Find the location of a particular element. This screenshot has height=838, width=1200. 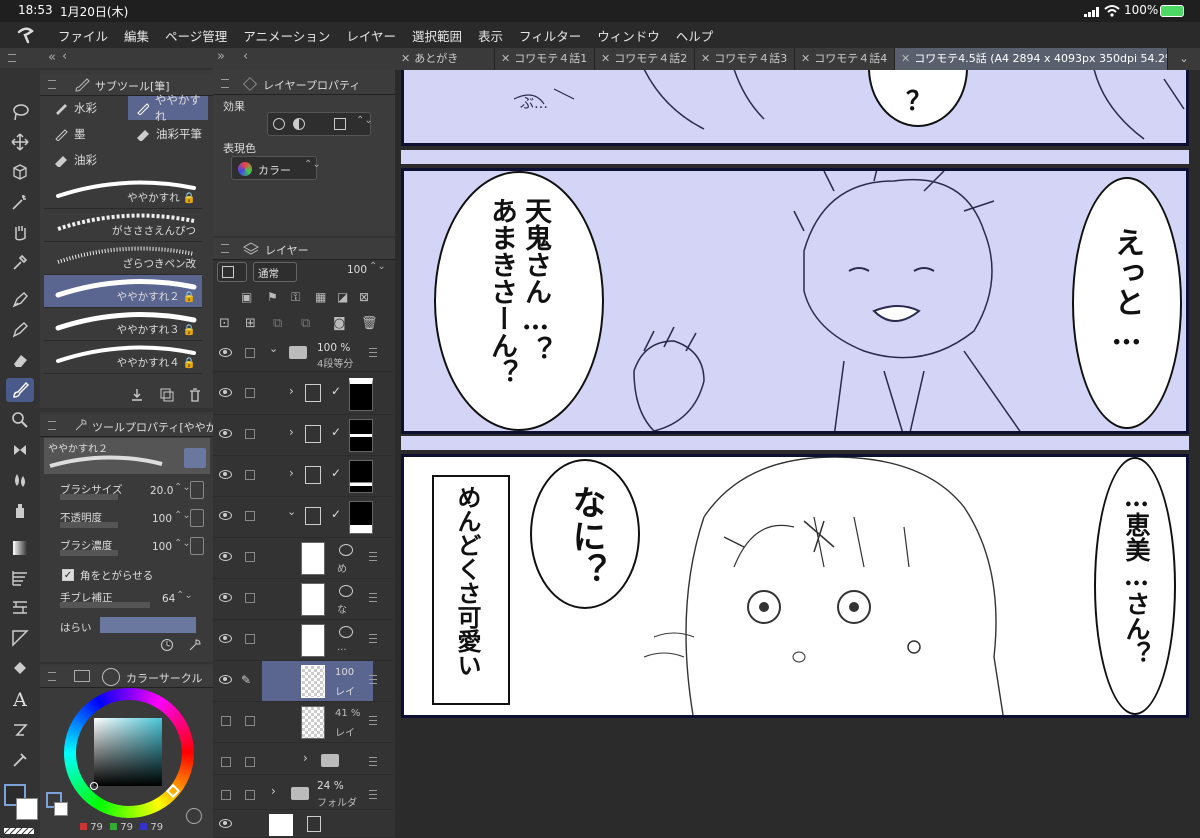

menu-file: ファイル is located at coordinates (83, 35).